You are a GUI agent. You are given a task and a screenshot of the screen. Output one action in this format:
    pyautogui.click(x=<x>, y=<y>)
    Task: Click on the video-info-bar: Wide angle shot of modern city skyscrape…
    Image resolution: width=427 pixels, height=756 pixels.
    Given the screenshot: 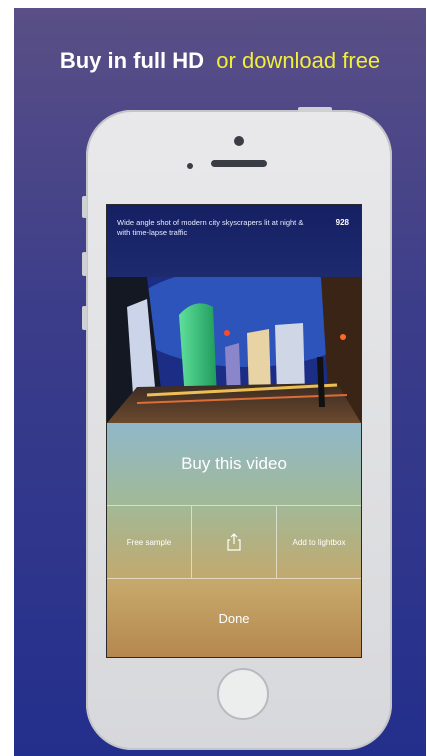 What is the action you would take?
    pyautogui.click(x=234, y=241)
    